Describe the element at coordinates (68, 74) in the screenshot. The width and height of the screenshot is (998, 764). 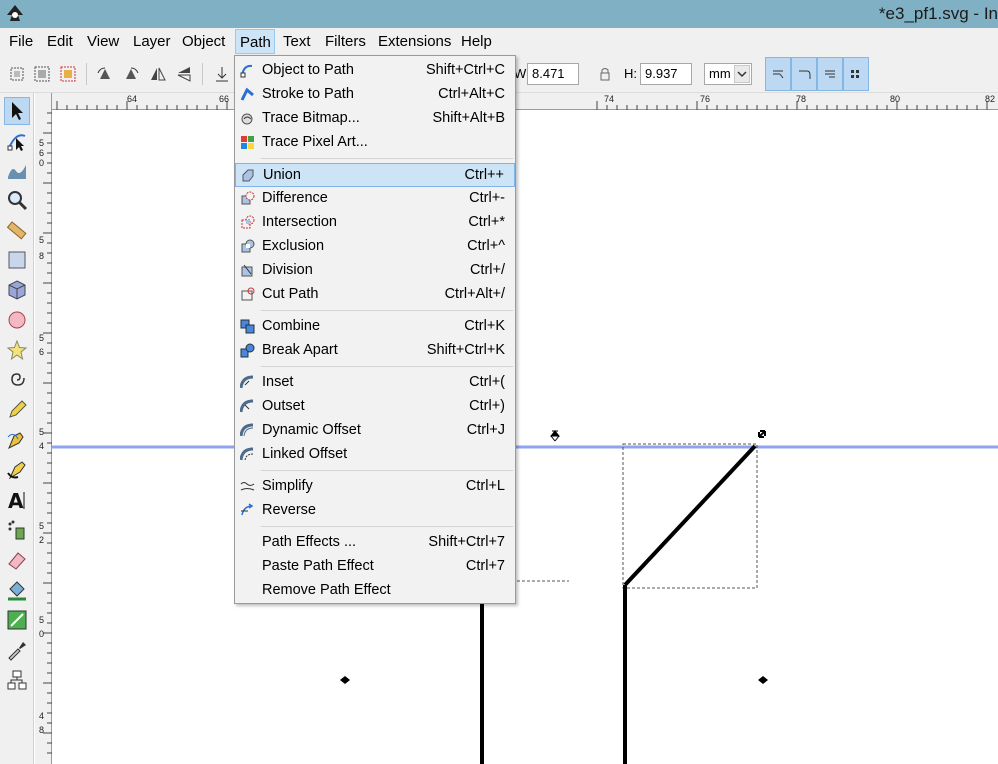
I see `deselect-icon` at that location.